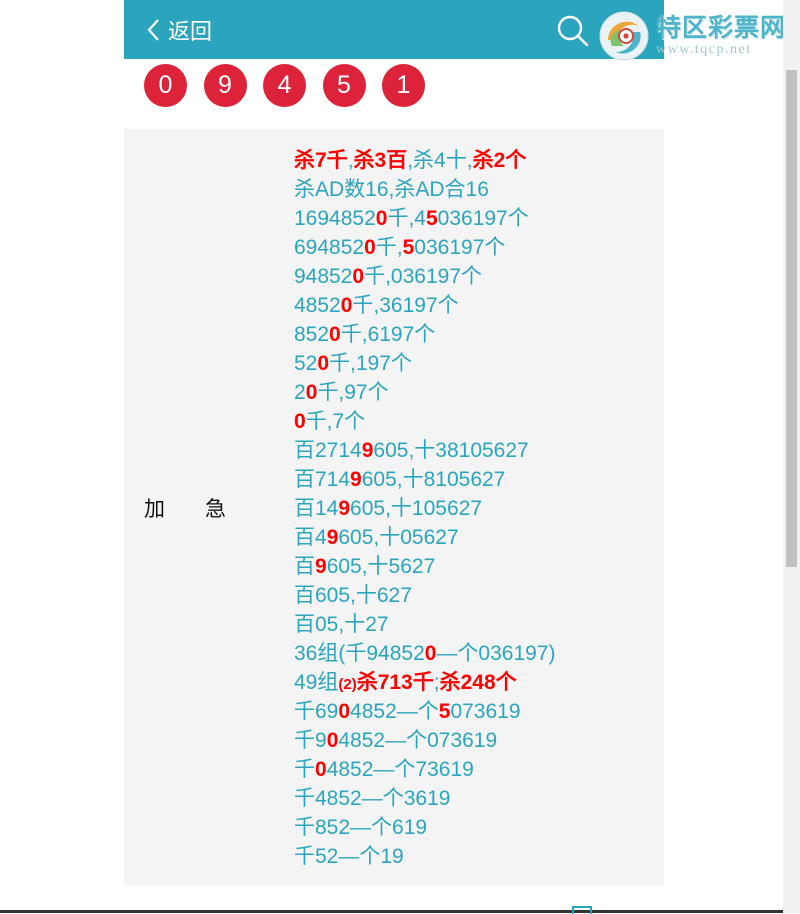 This screenshot has height=914, width=800. Describe the element at coordinates (344, 85) in the screenshot. I see `result-ball: 5` at that location.